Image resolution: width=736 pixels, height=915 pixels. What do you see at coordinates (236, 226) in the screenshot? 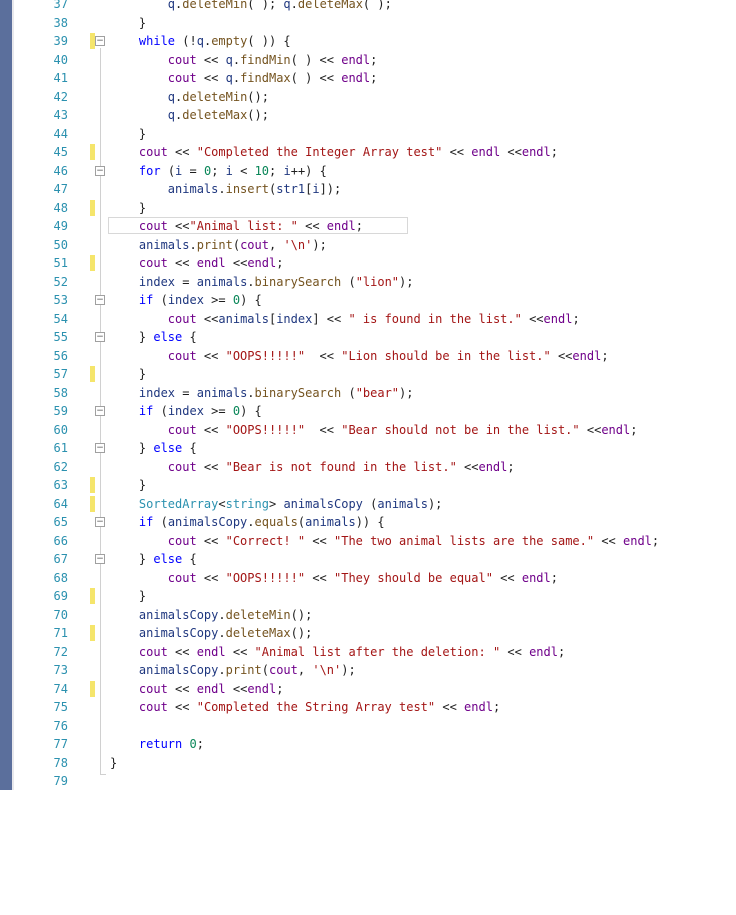
I see `code-text: cout <<"Animal list: " << endl;` at bounding box center [236, 226].